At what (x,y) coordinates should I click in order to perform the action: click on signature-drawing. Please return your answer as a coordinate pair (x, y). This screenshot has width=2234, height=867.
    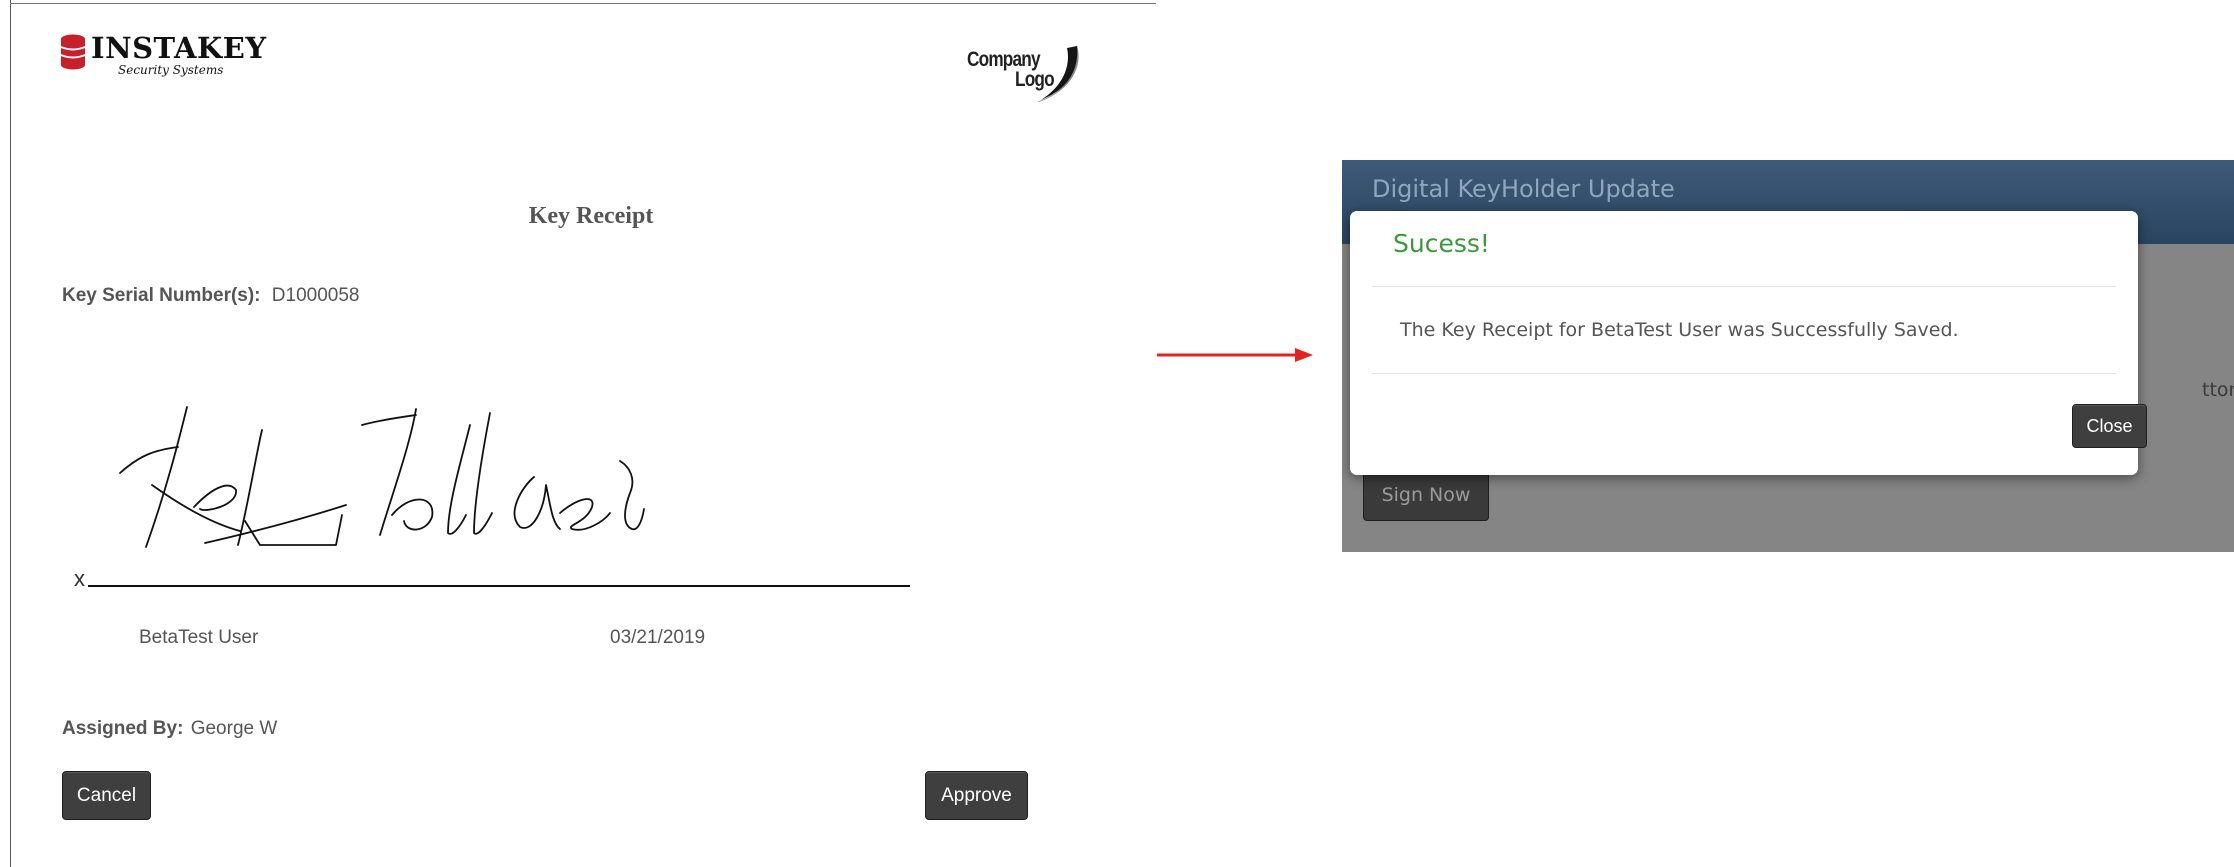
    Looking at the image, I should click on (382, 477).